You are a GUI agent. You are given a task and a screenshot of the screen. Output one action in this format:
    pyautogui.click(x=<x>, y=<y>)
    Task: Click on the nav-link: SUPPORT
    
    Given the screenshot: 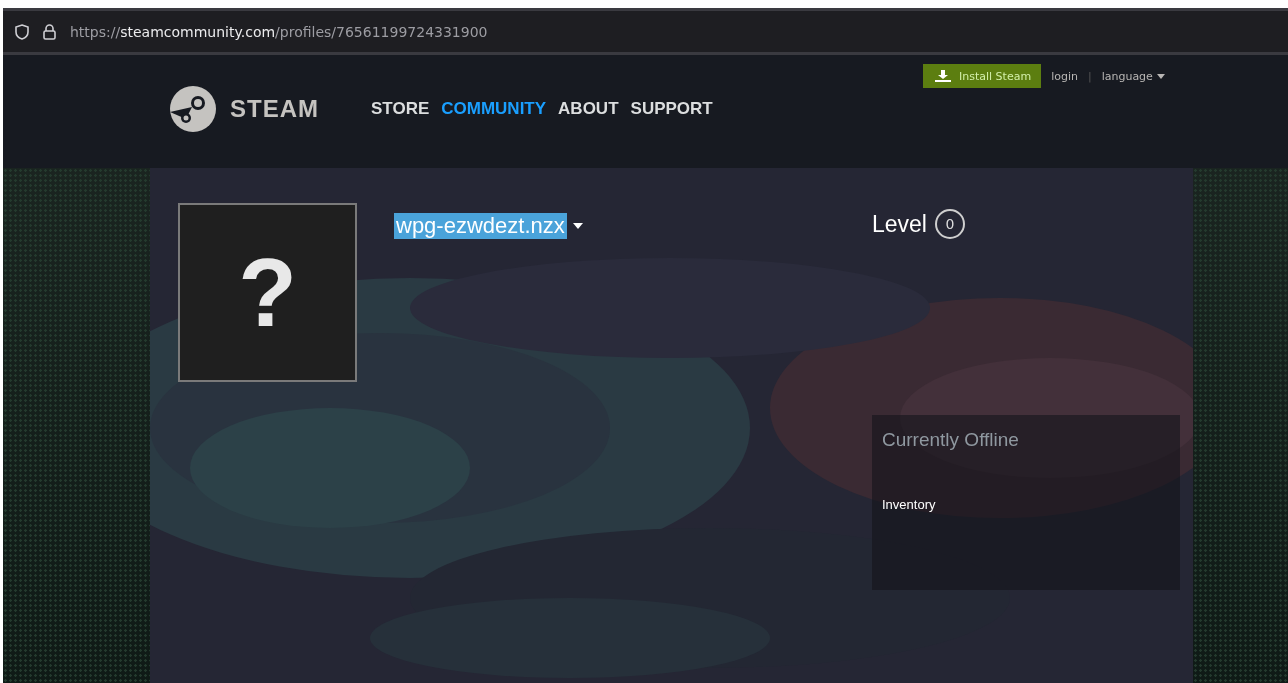 What is the action you would take?
    pyautogui.click(x=671, y=108)
    